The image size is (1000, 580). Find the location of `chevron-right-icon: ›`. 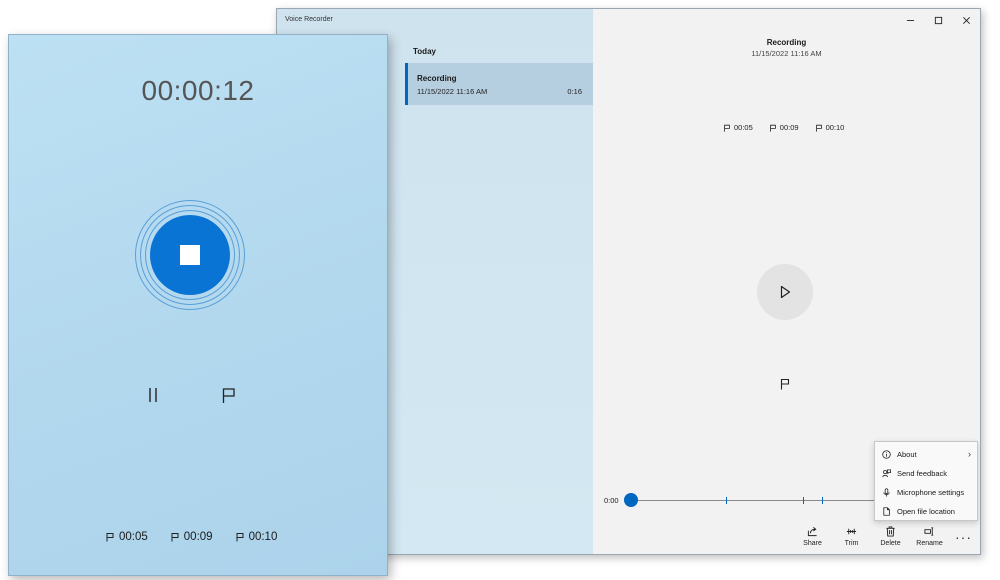

chevron-right-icon: › is located at coordinates (969, 454).